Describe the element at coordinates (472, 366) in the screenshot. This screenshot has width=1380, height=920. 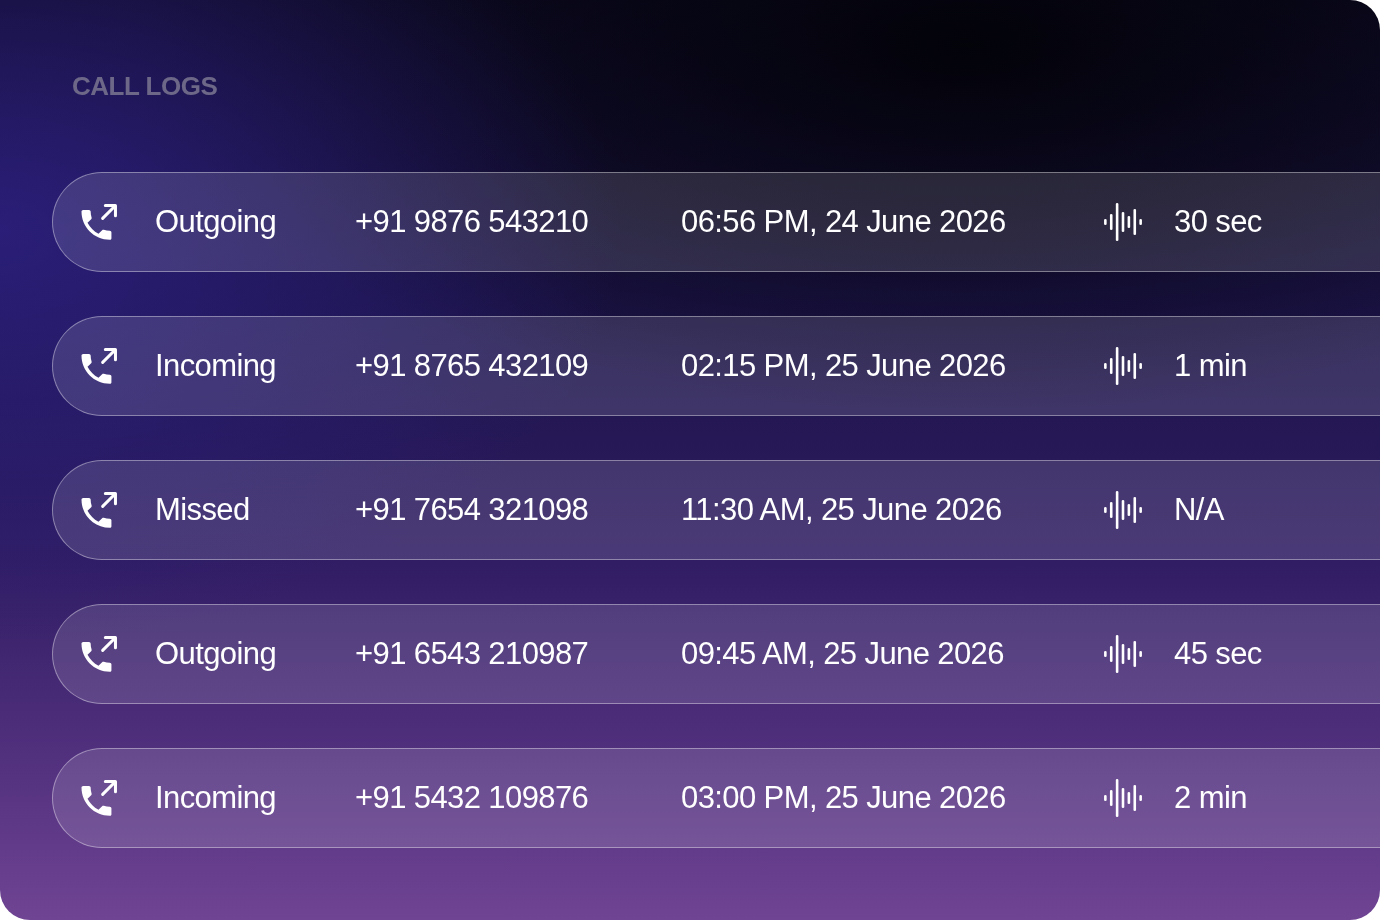
I see `phone-number: +91 8765 432109` at that location.